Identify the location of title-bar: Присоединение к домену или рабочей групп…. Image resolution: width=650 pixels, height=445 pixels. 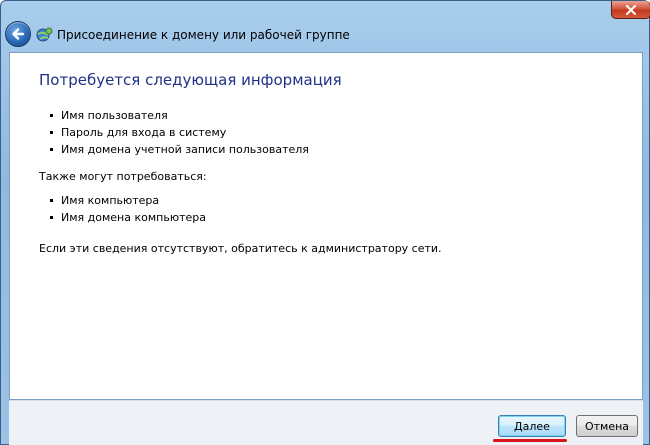
(325, 26).